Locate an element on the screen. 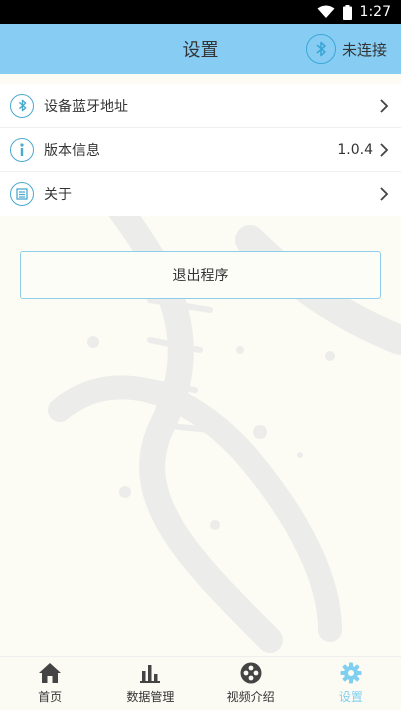 The image size is (401, 710). wifi-icon is located at coordinates (326, 12).